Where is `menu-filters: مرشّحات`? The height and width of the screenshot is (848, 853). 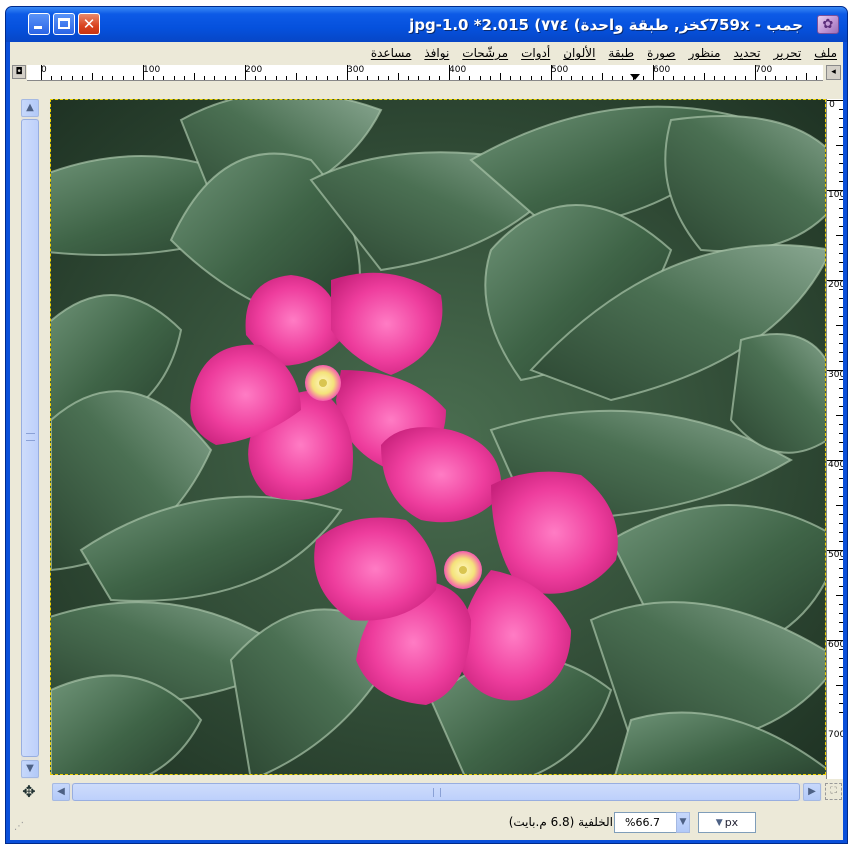
menu-filters: مرشّحات is located at coordinates (485, 53).